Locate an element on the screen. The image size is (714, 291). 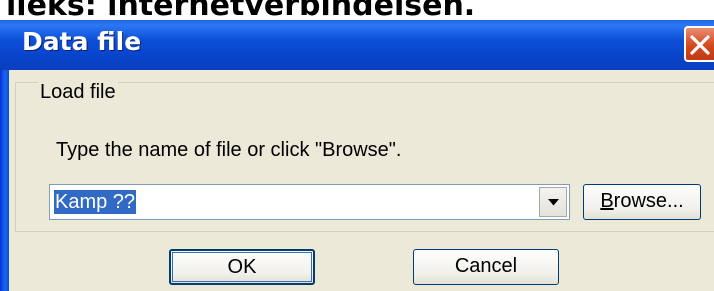
ok-button: OK is located at coordinates (242, 267).